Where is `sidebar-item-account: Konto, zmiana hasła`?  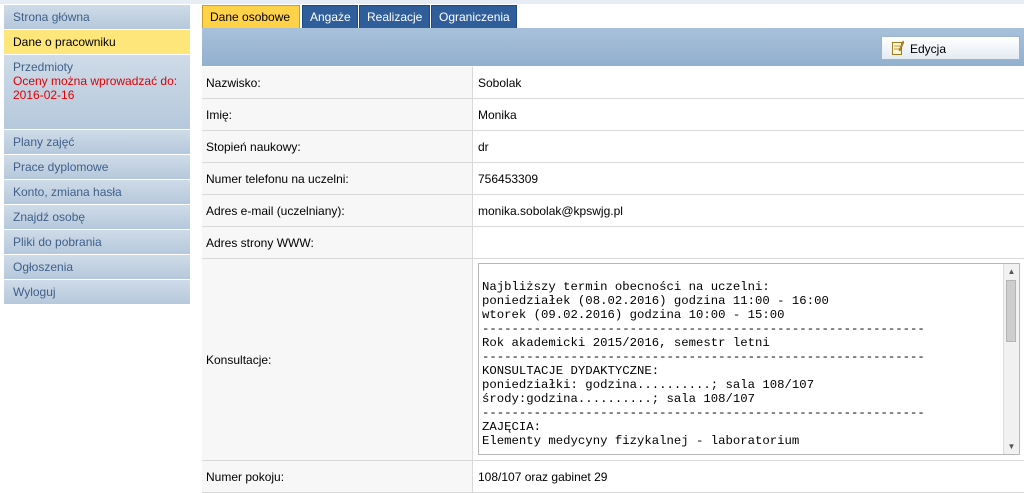 sidebar-item-account: Konto, zmiana hasła is located at coordinates (97, 192).